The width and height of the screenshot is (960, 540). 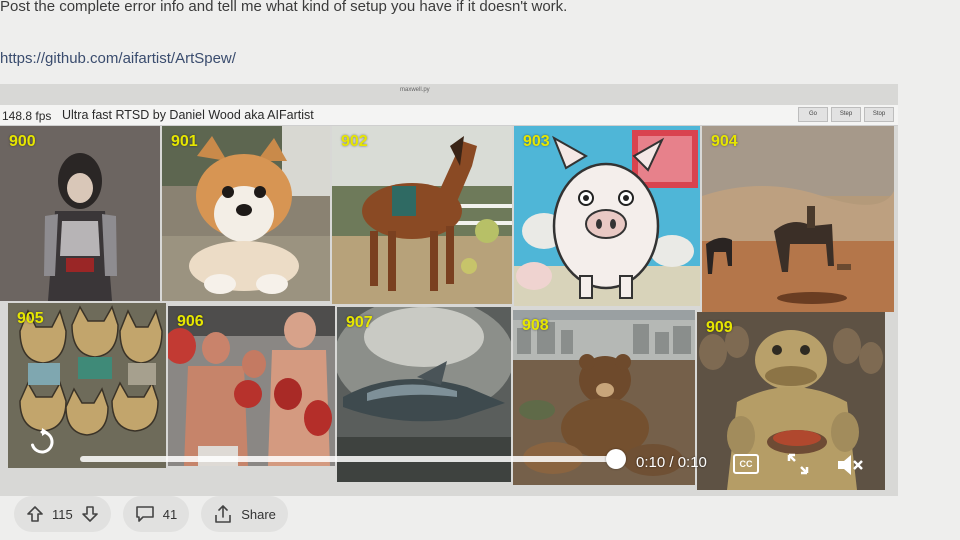 I want to click on go-button: Go, so click(x=813, y=114).